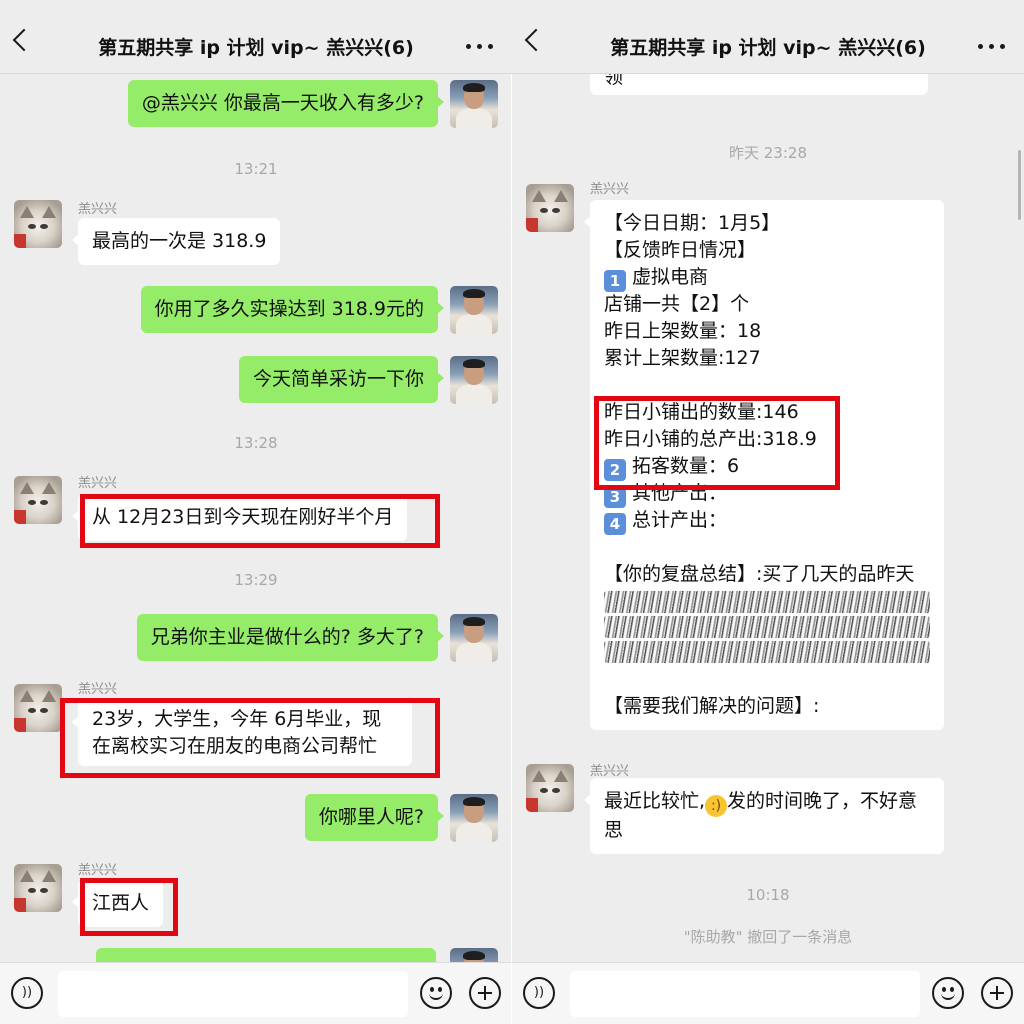  I want to click on keycap-two-icon: 2, so click(615, 470).